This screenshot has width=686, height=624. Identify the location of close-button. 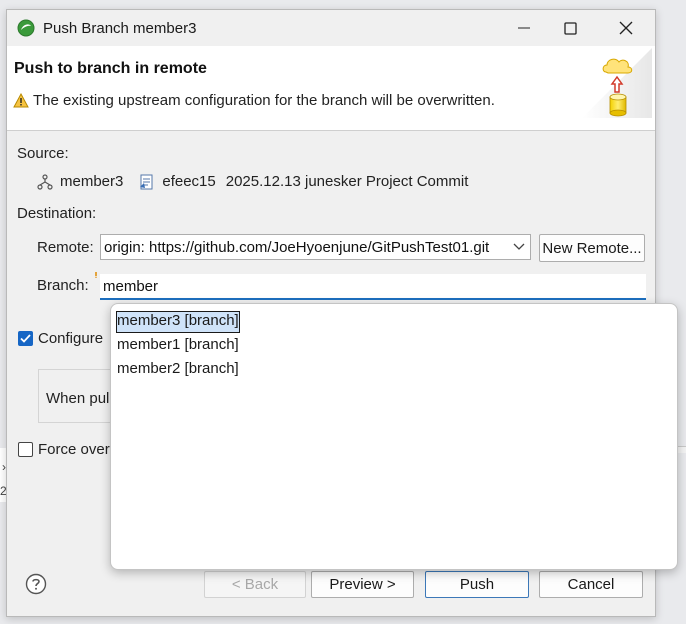
(626, 28).